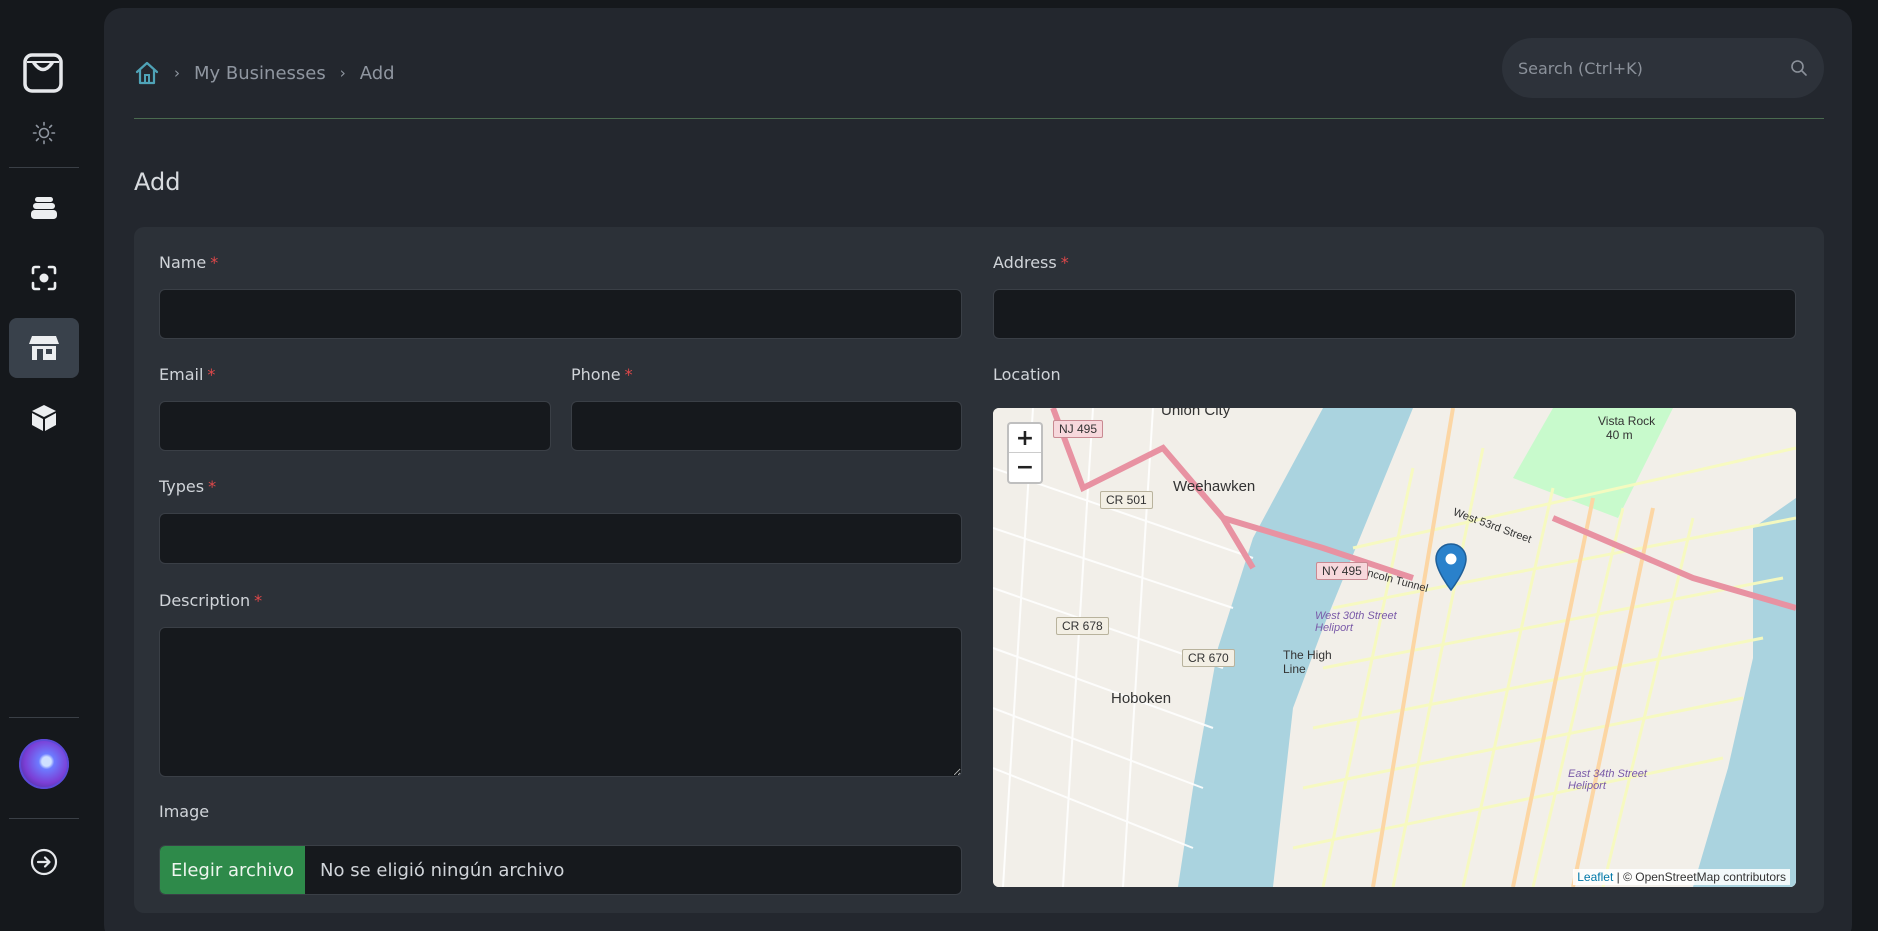 The height and width of the screenshot is (931, 1878). I want to click on home-icon, so click(147, 73).